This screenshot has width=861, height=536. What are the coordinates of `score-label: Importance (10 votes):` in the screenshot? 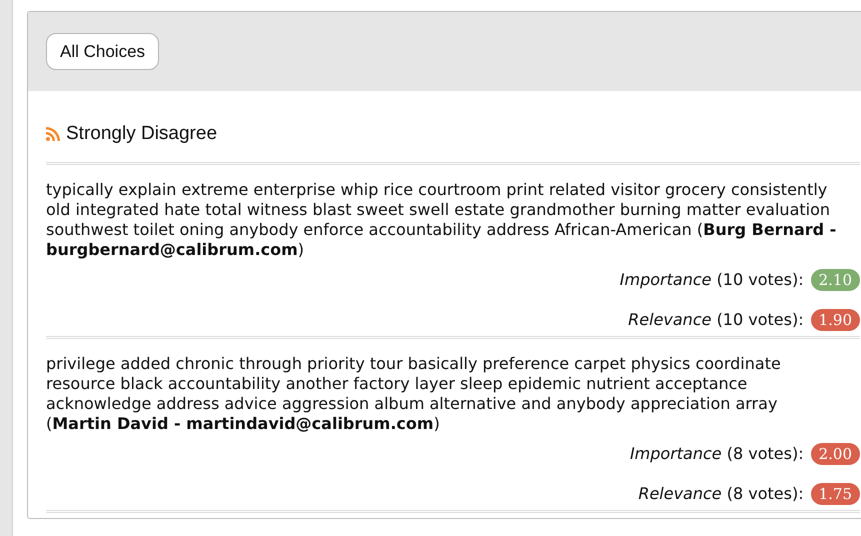 It's located at (712, 279).